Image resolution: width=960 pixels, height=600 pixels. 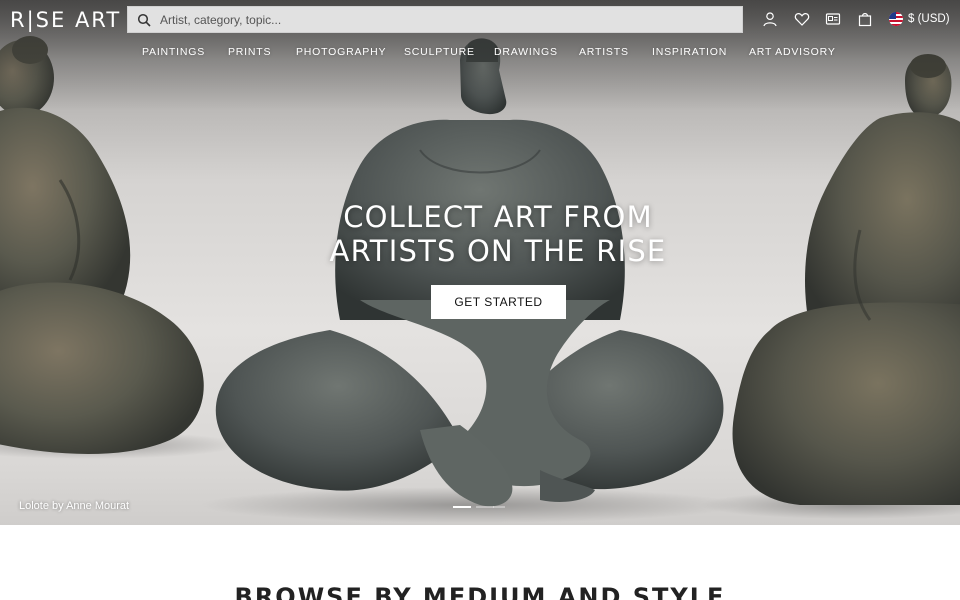 What do you see at coordinates (833, 19) in the screenshot?
I see `id-card-icon` at bounding box center [833, 19].